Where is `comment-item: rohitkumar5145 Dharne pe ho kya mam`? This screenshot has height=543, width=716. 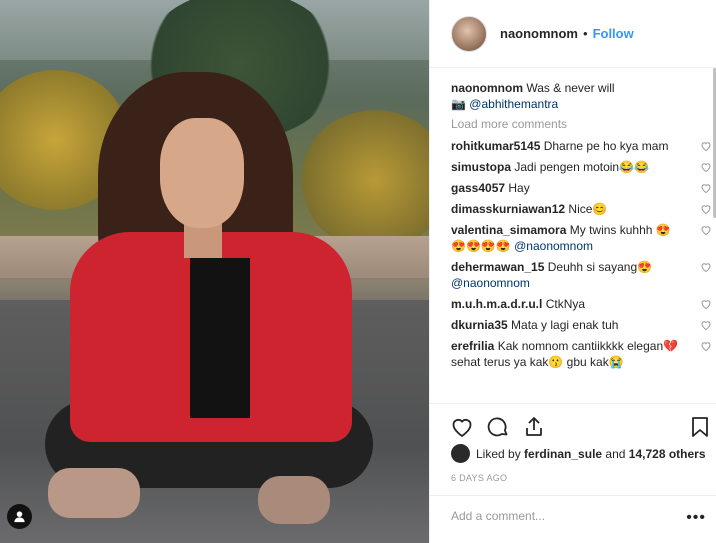 comment-item: rohitkumar5145 Dharne pe ho kya mam is located at coordinates (583, 146).